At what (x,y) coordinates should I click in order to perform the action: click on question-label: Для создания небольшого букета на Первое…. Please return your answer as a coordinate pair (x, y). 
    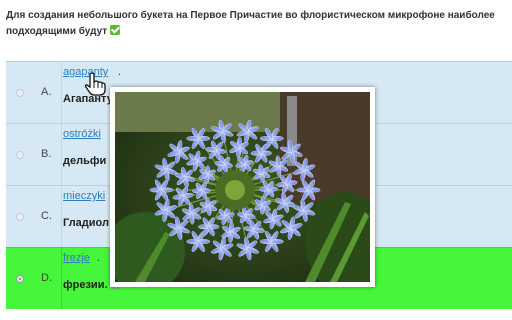
    Looking at the image, I should click on (250, 23).